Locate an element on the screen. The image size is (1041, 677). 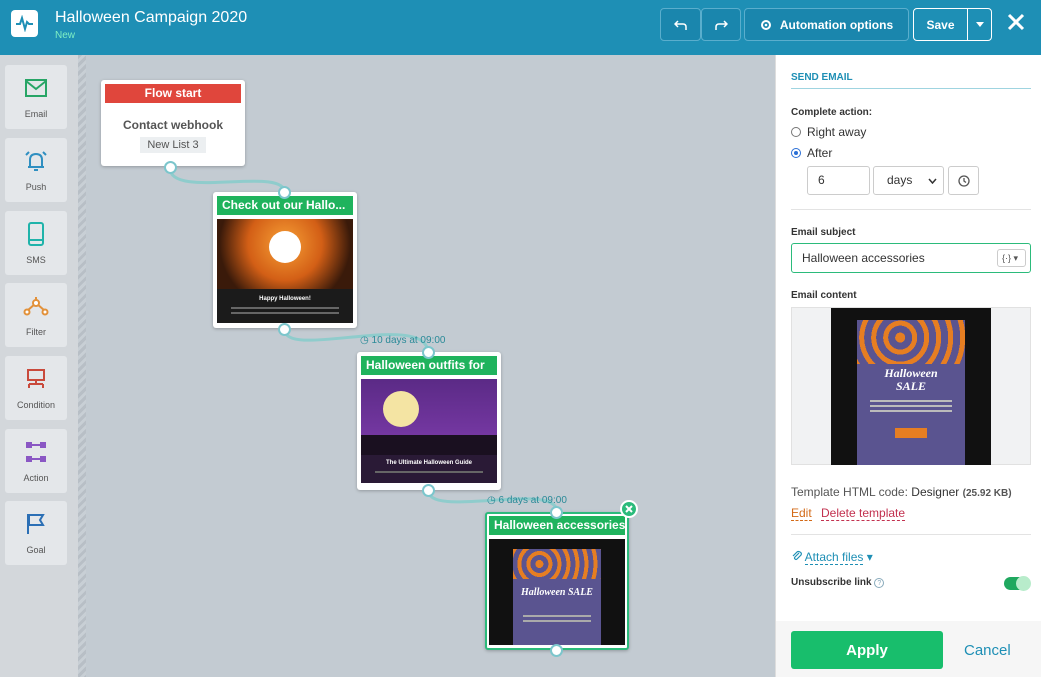
radio-right-away: Right away is located at coordinates (828, 132).